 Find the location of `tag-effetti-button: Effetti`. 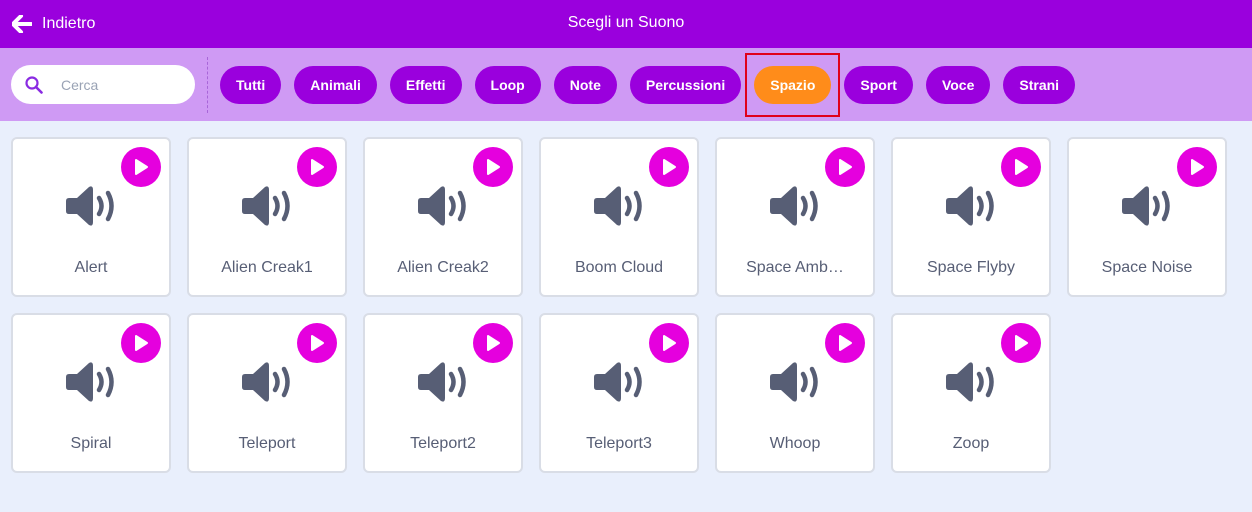

tag-effetti-button: Effetti is located at coordinates (425, 85).